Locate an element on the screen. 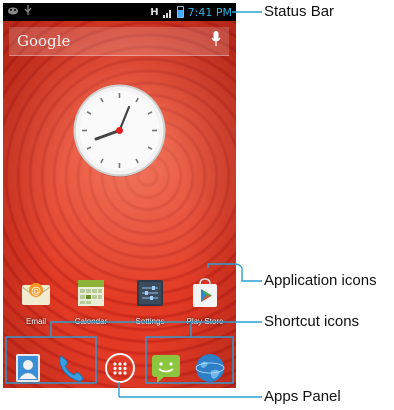 This screenshot has width=394, height=410. email-icon: @ is located at coordinates (36, 293).